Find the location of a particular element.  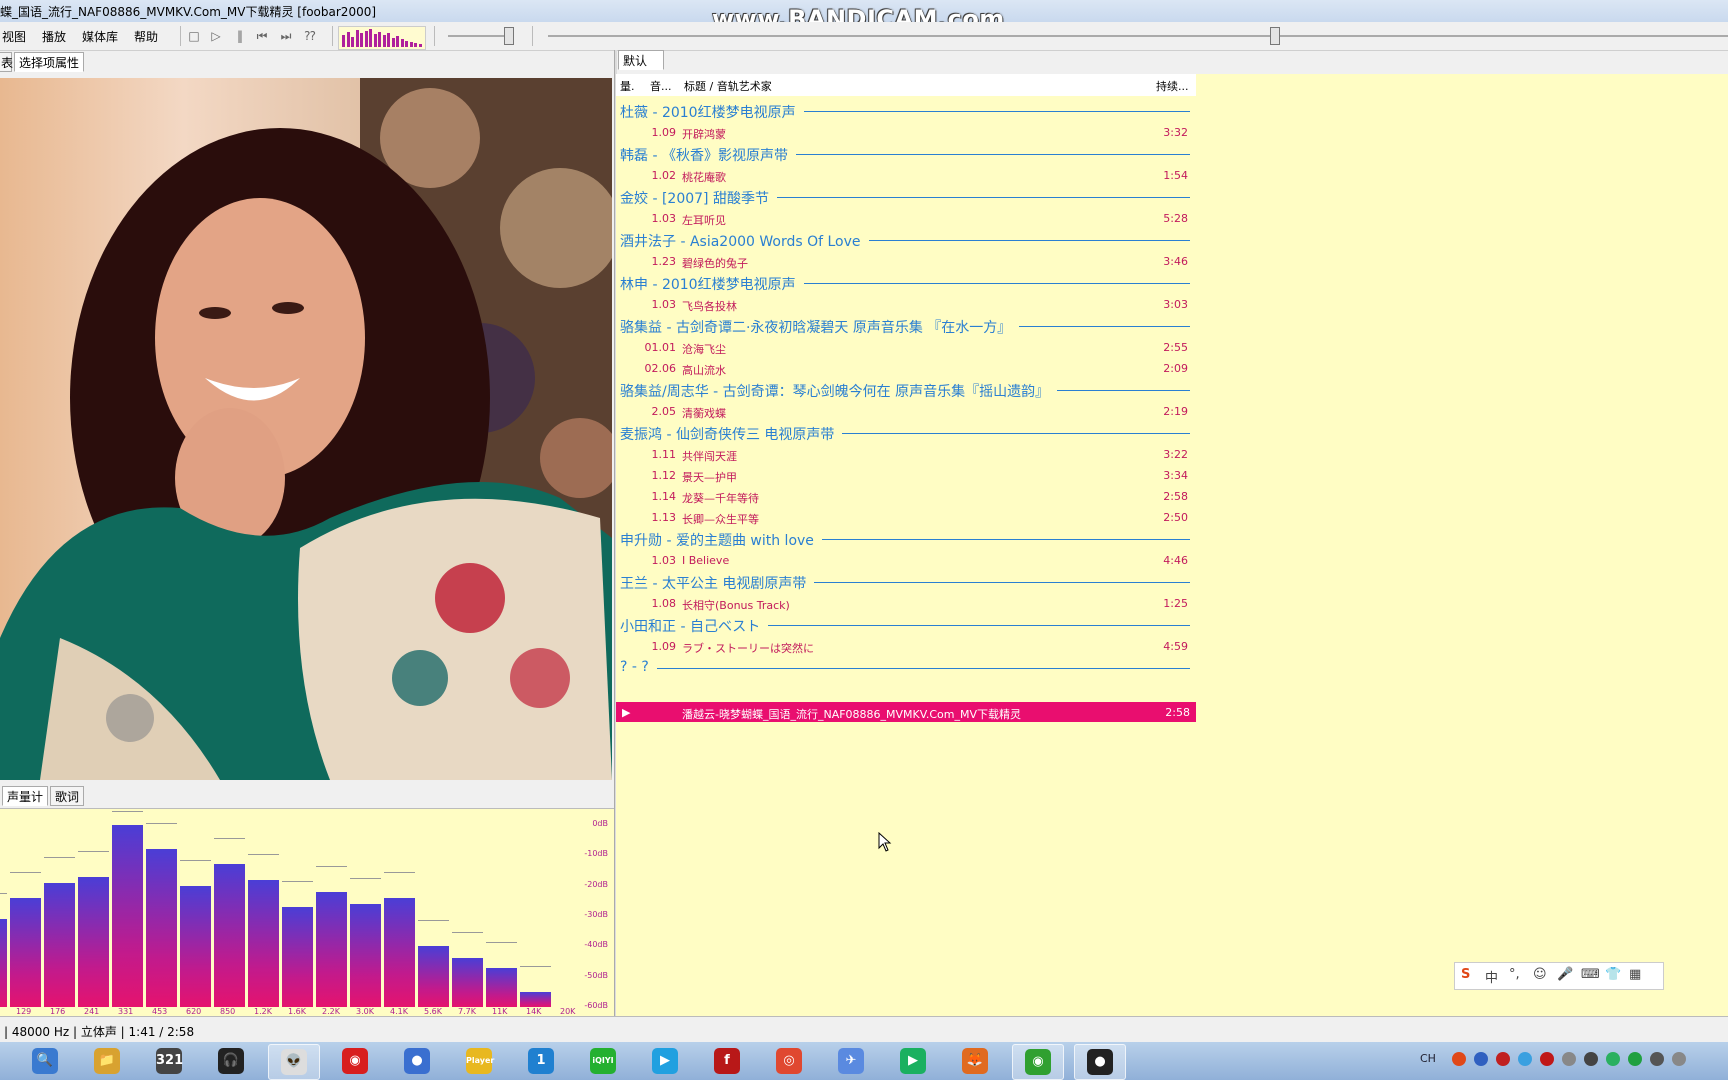

track-title: 清蘅戏蝶 is located at coordinates (704, 413).